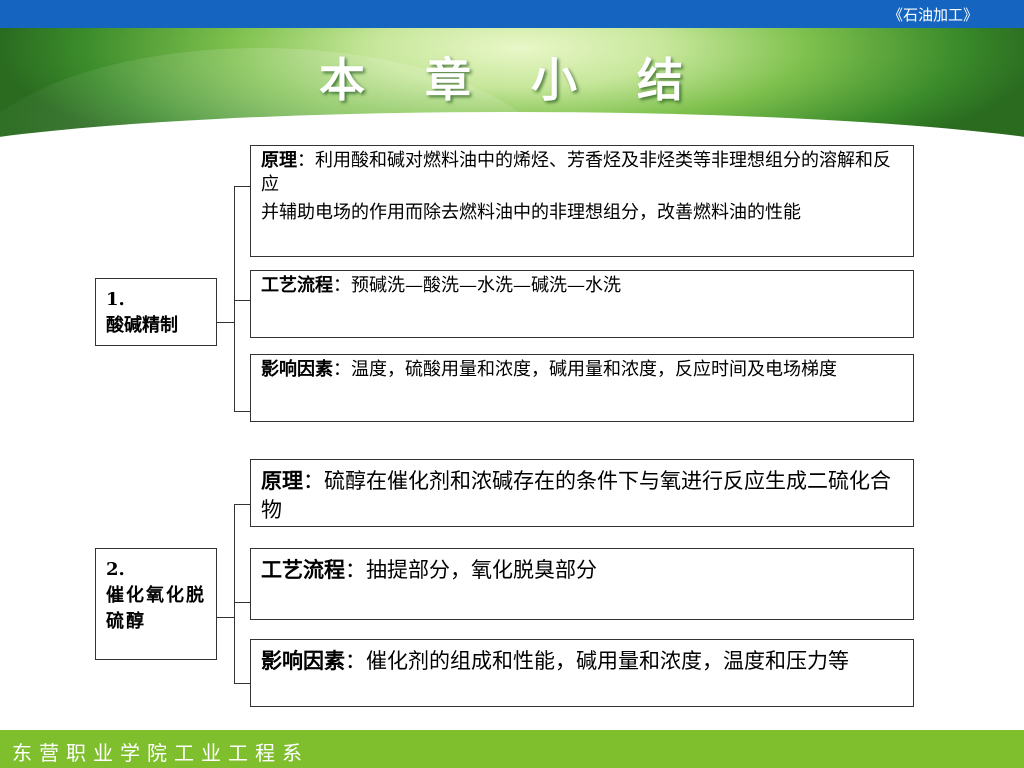 The height and width of the screenshot is (768, 1024). I want to click on connector-2-branch-a, so click(242, 504).